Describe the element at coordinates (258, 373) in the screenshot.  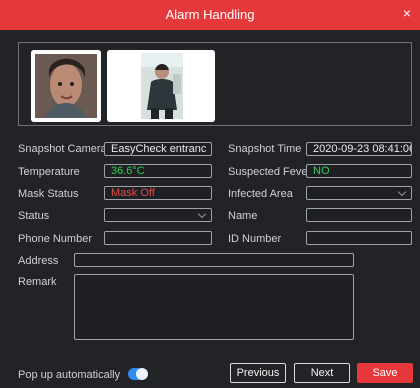
I see `previous-button: Previous` at that location.